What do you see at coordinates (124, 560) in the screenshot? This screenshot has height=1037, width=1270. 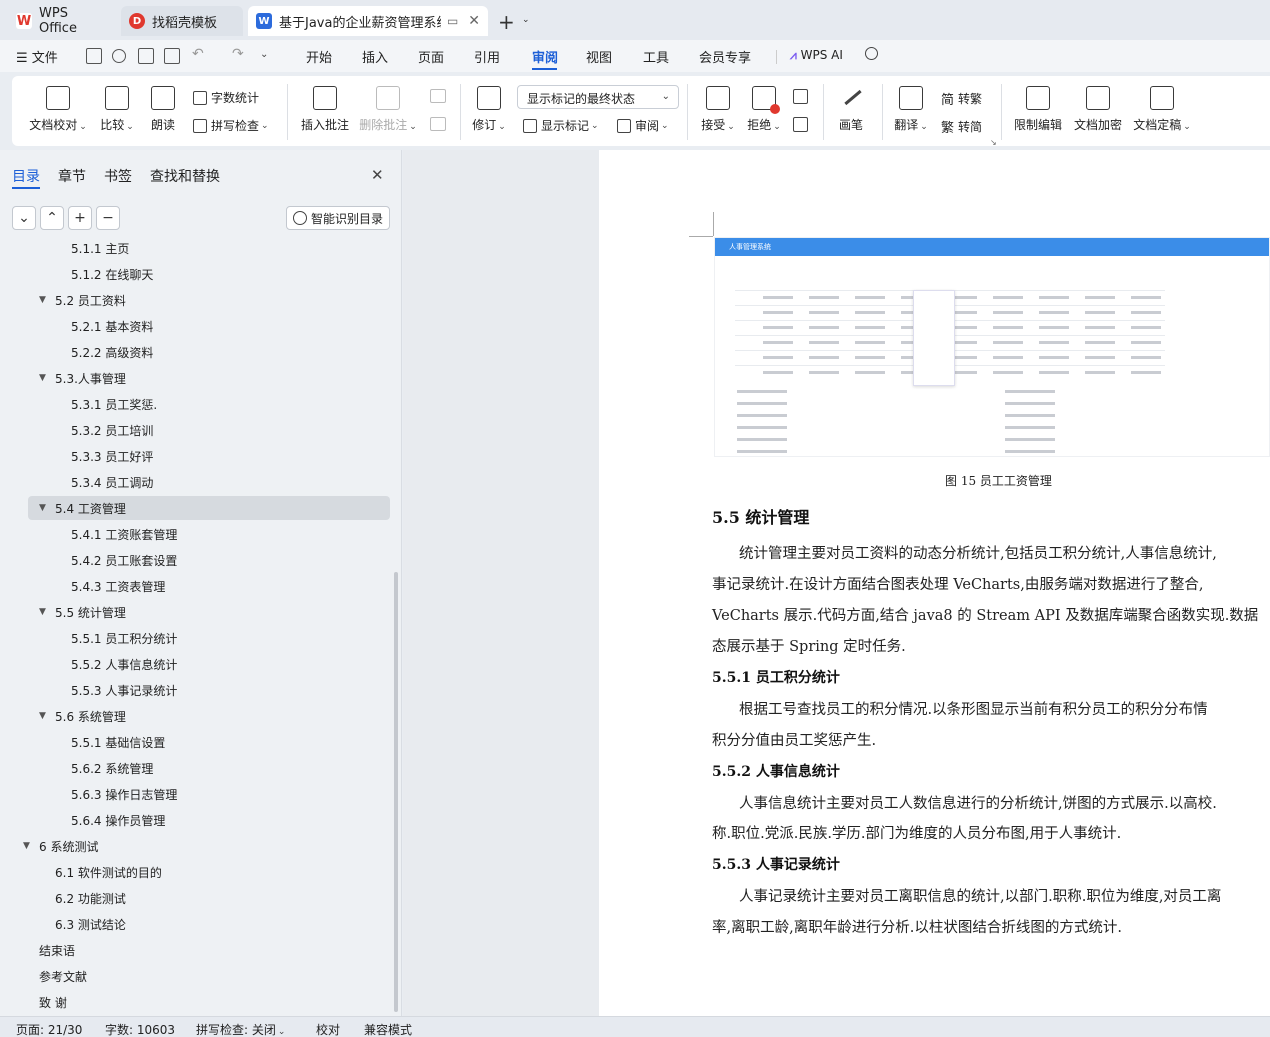 I see `toc-item: 5.4.2 员工账套设置` at bounding box center [124, 560].